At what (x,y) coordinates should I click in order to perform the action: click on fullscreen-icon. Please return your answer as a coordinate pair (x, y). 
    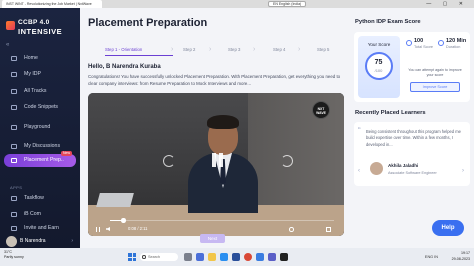
    Looking at the image, I should click on (328, 229).